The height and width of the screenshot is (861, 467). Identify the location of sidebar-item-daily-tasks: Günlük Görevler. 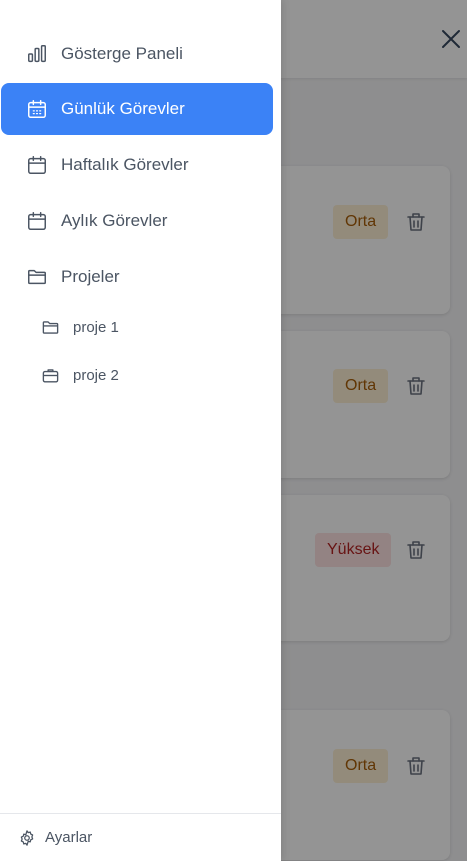
(137, 109).